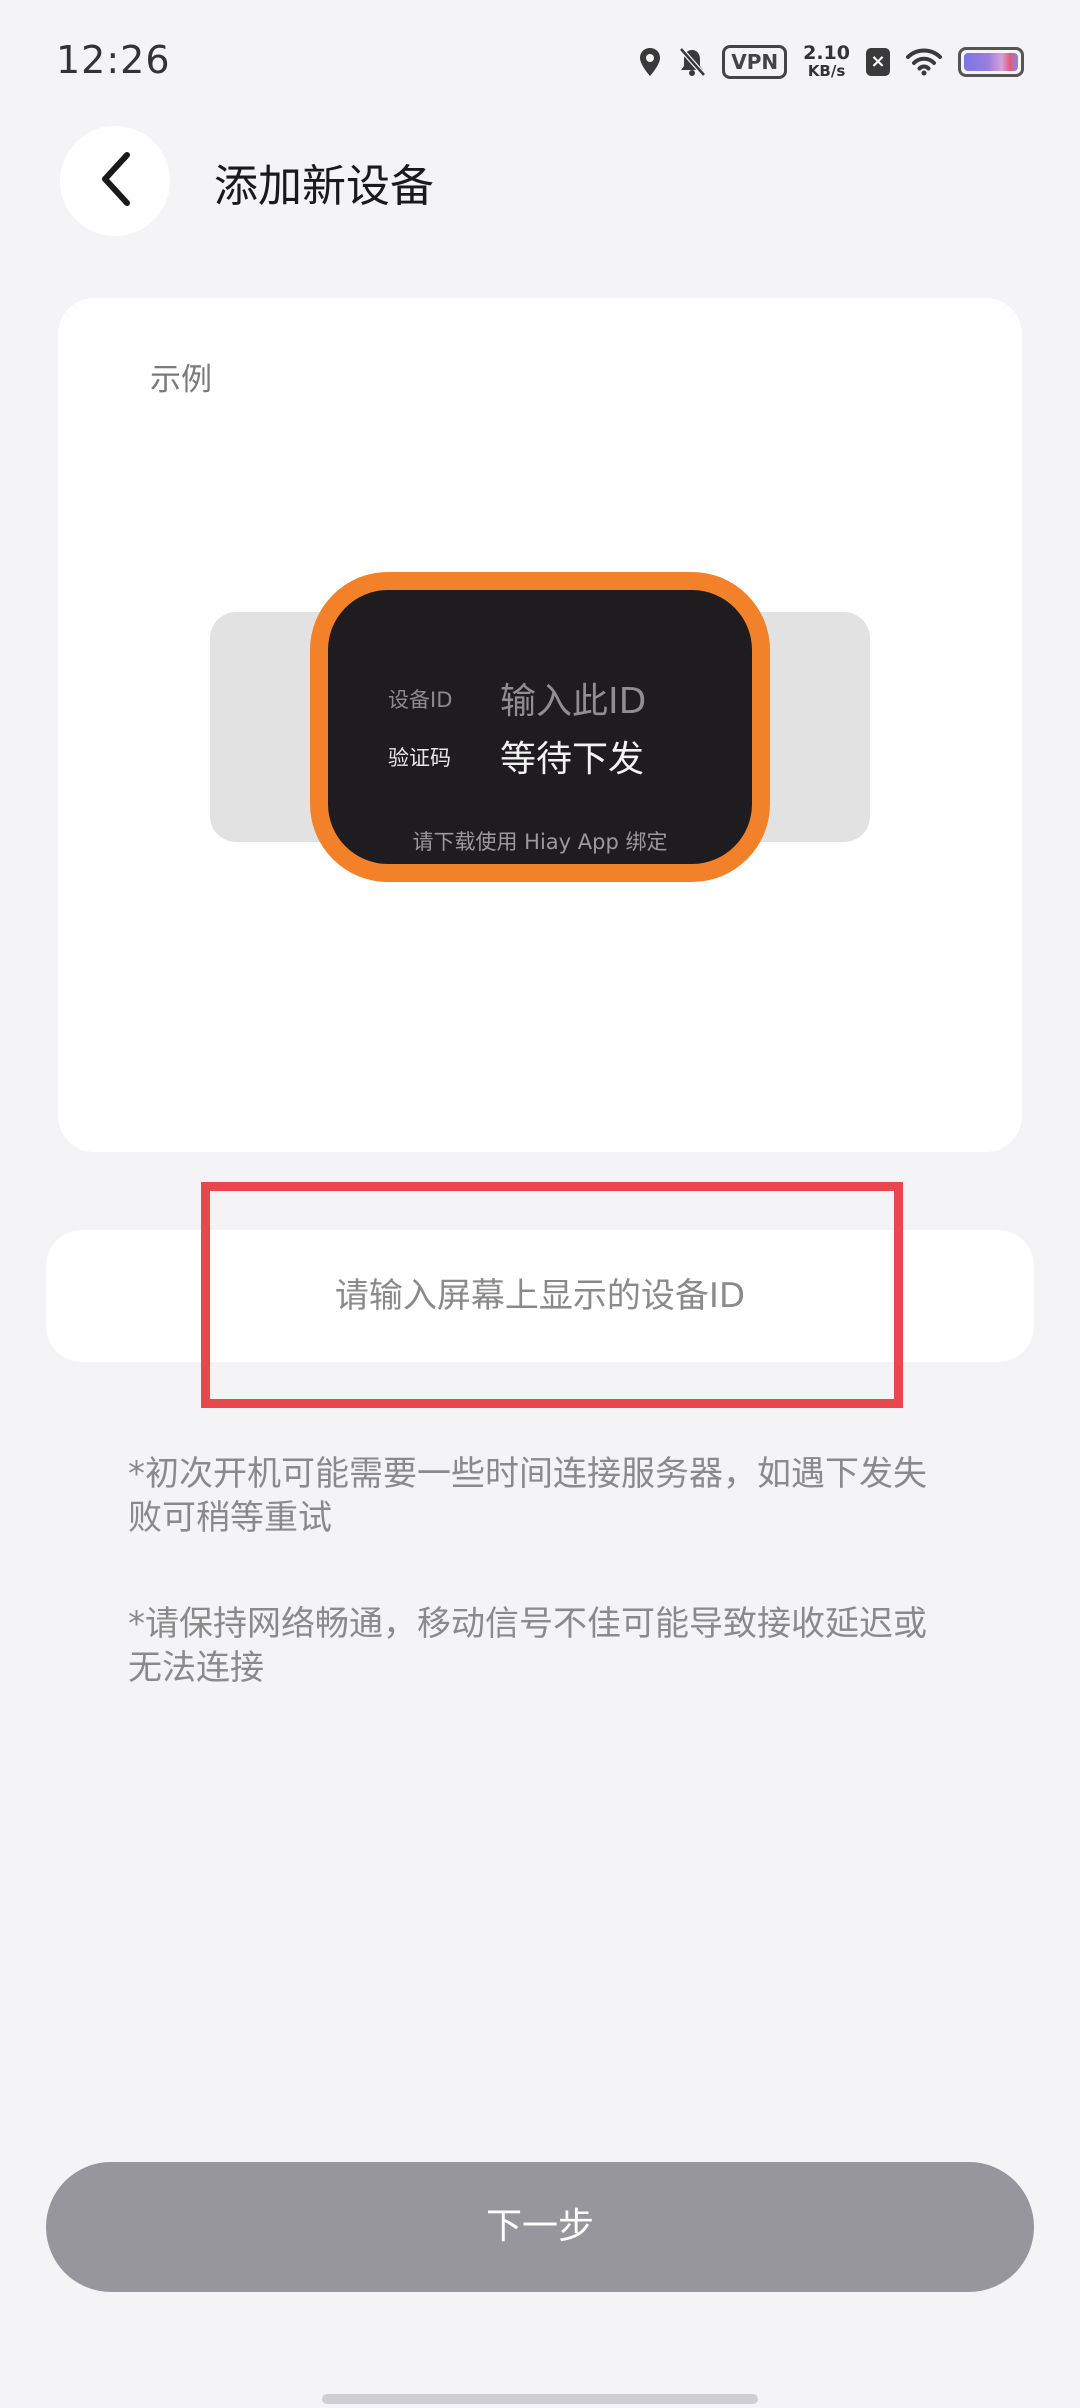  I want to click on status-icons: VPN 2.10 KB/s ×, so click(831, 62).